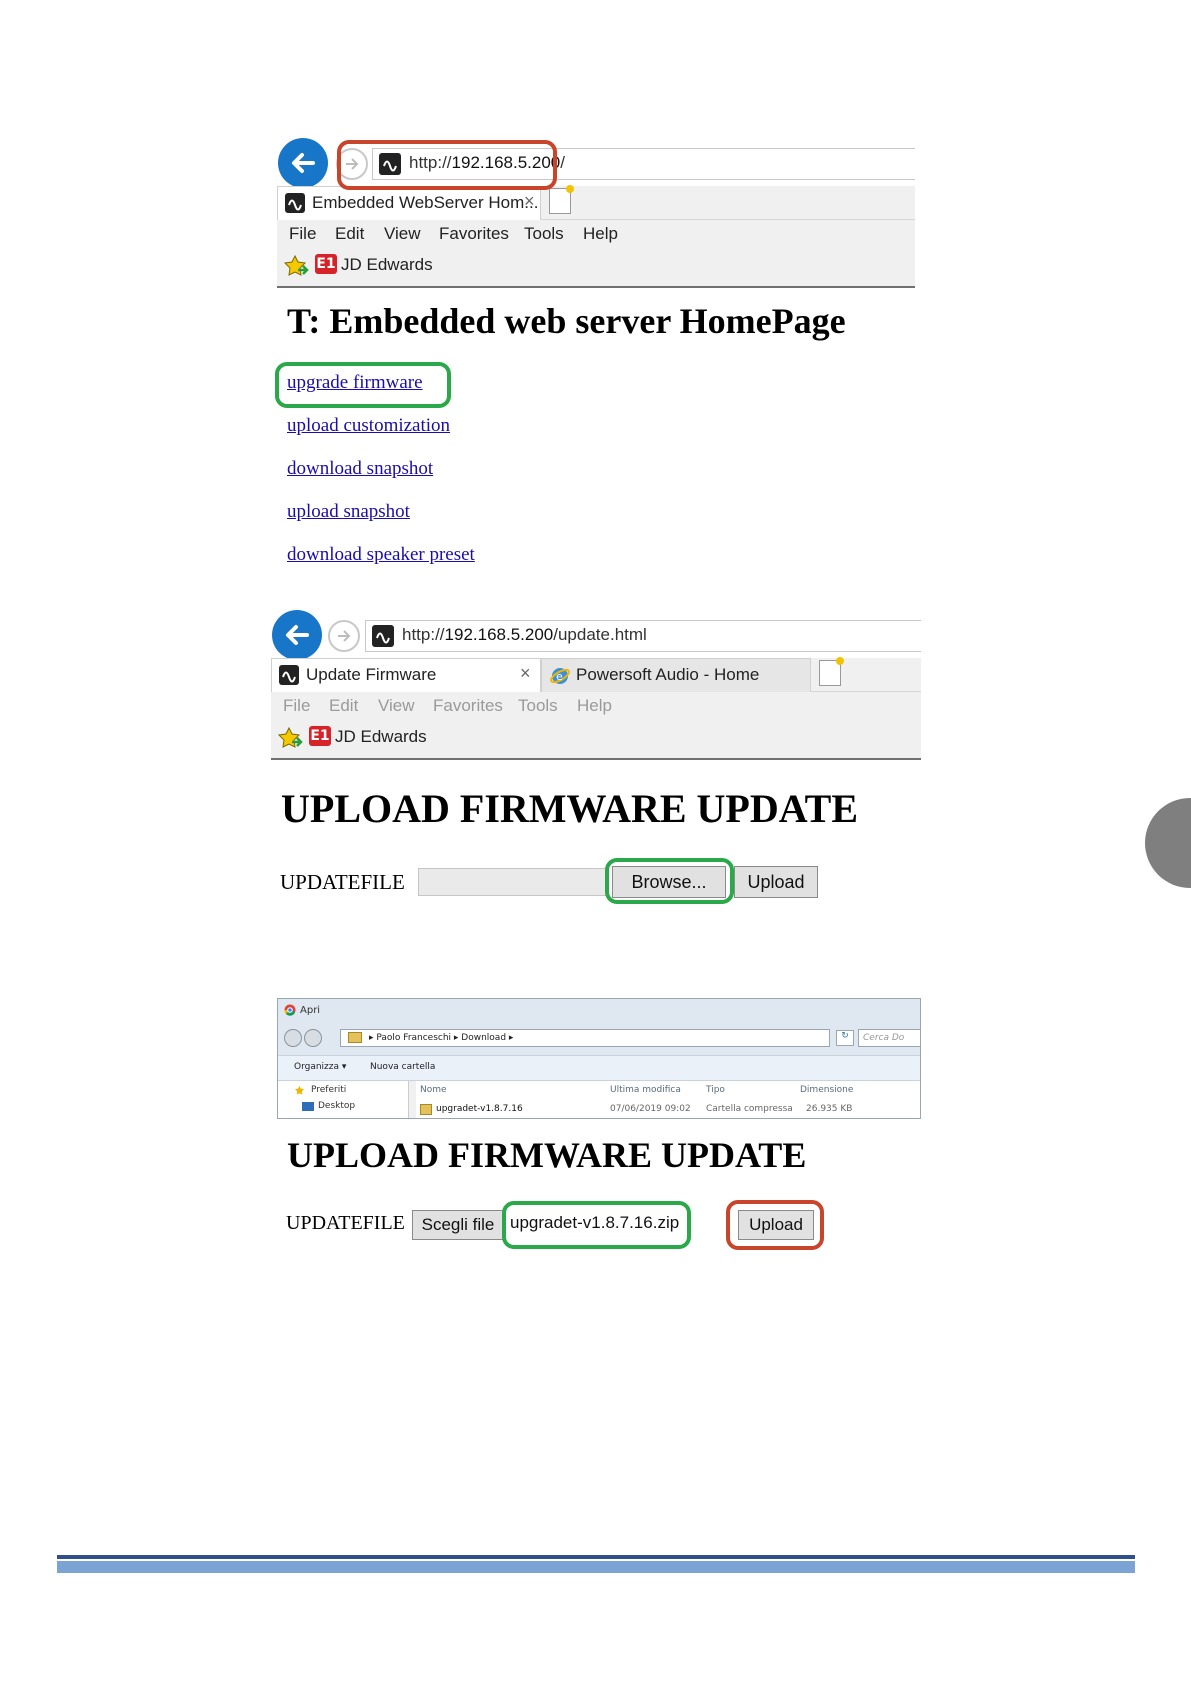 The height and width of the screenshot is (1684, 1191). Describe the element at coordinates (596, 1225) in the screenshot. I see `file-name-highlight` at that location.